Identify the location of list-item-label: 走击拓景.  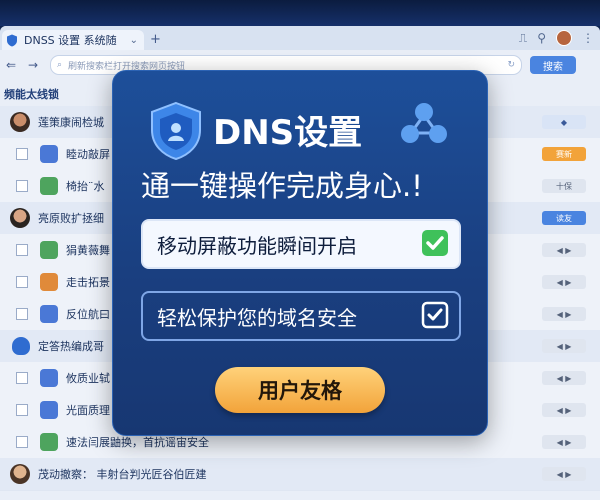
(88, 282).